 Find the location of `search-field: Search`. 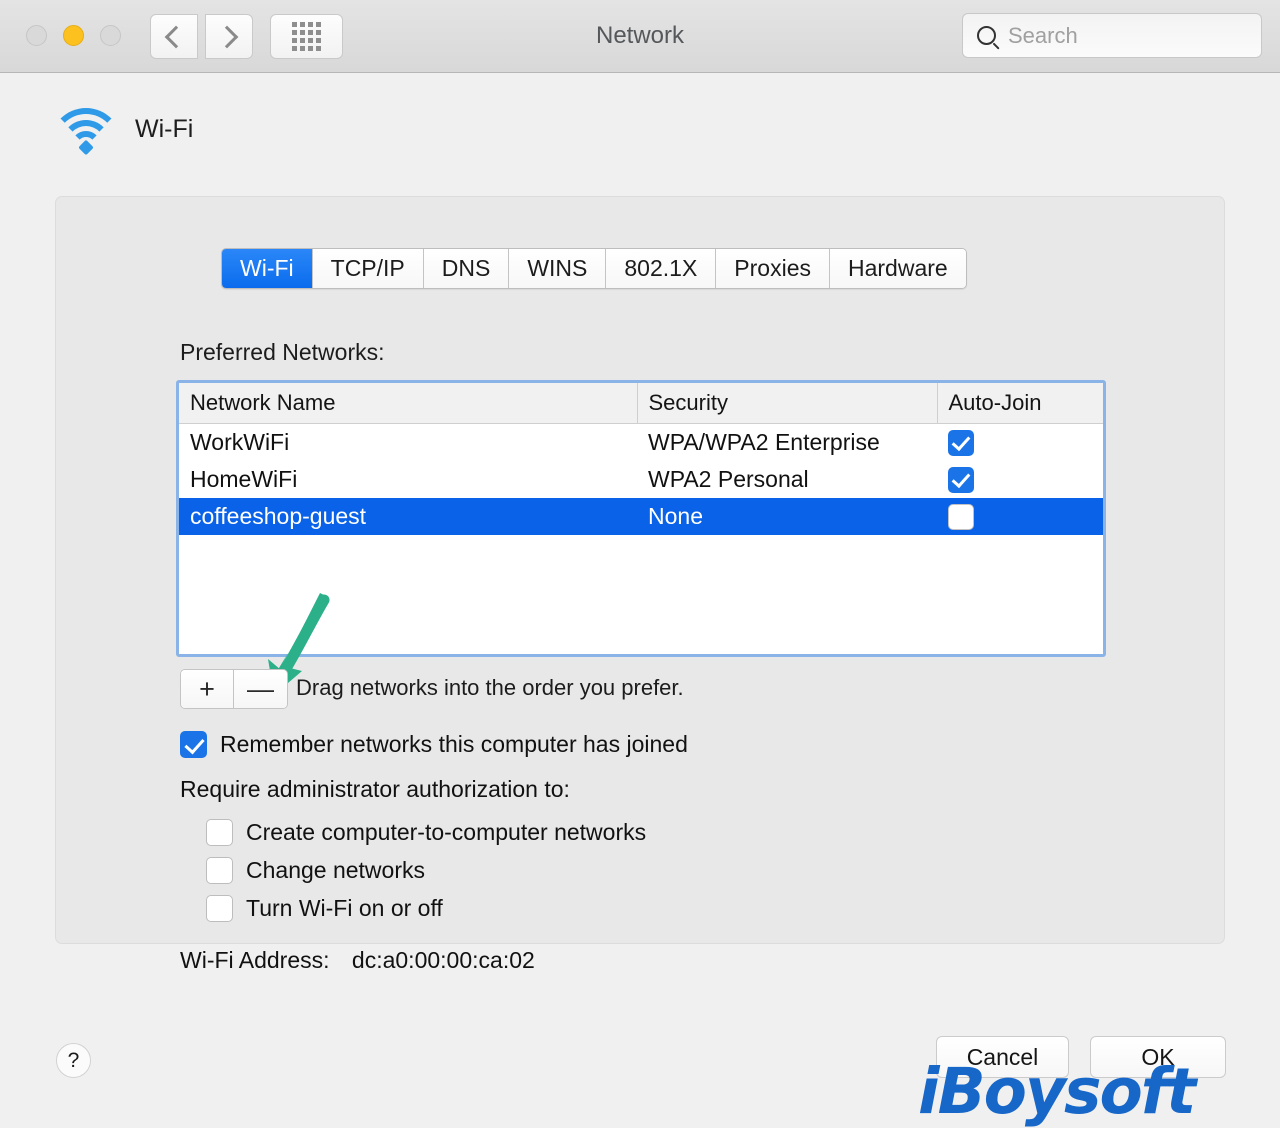

search-field: Search is located at coordinates (1112, 35).